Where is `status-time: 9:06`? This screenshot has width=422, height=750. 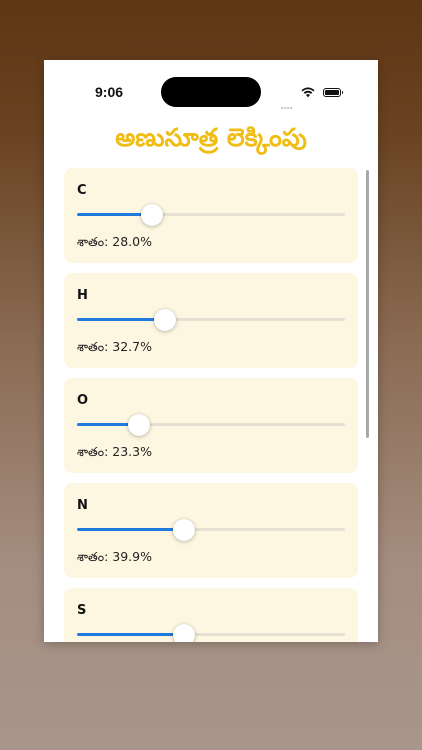
status-time: 9:06 is located at coordinates (109, 92).